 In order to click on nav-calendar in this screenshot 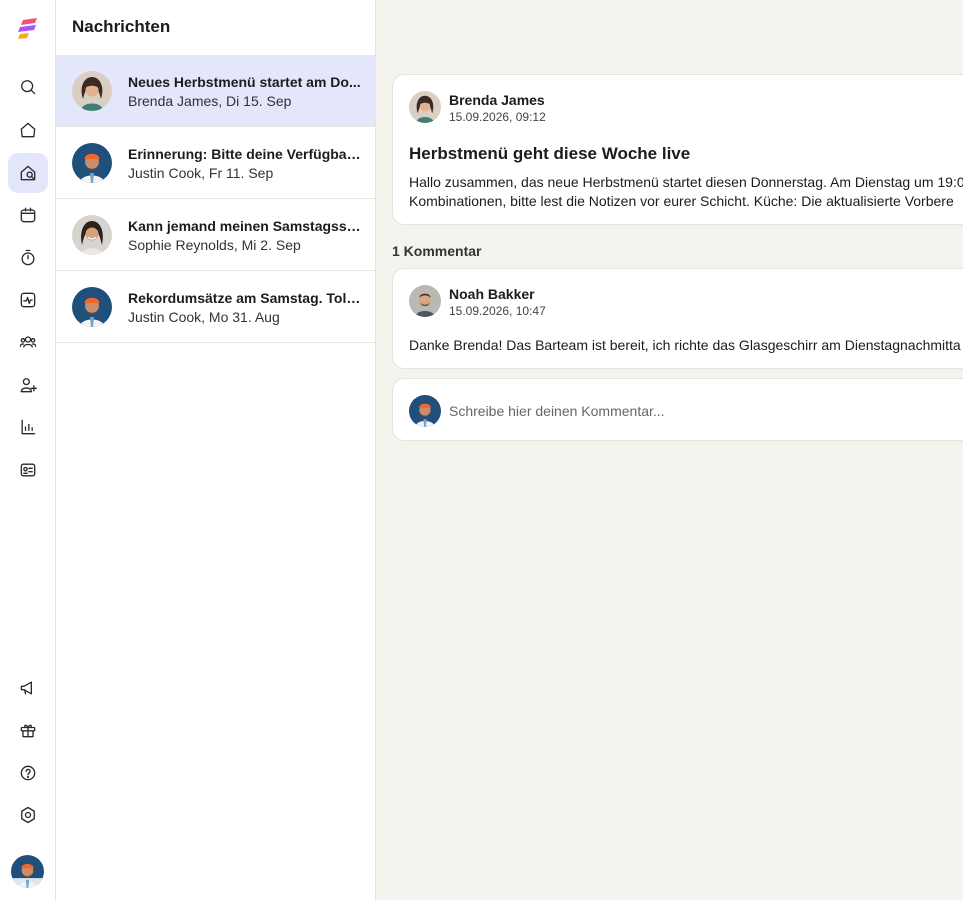, I will do `click(28, 215)`.